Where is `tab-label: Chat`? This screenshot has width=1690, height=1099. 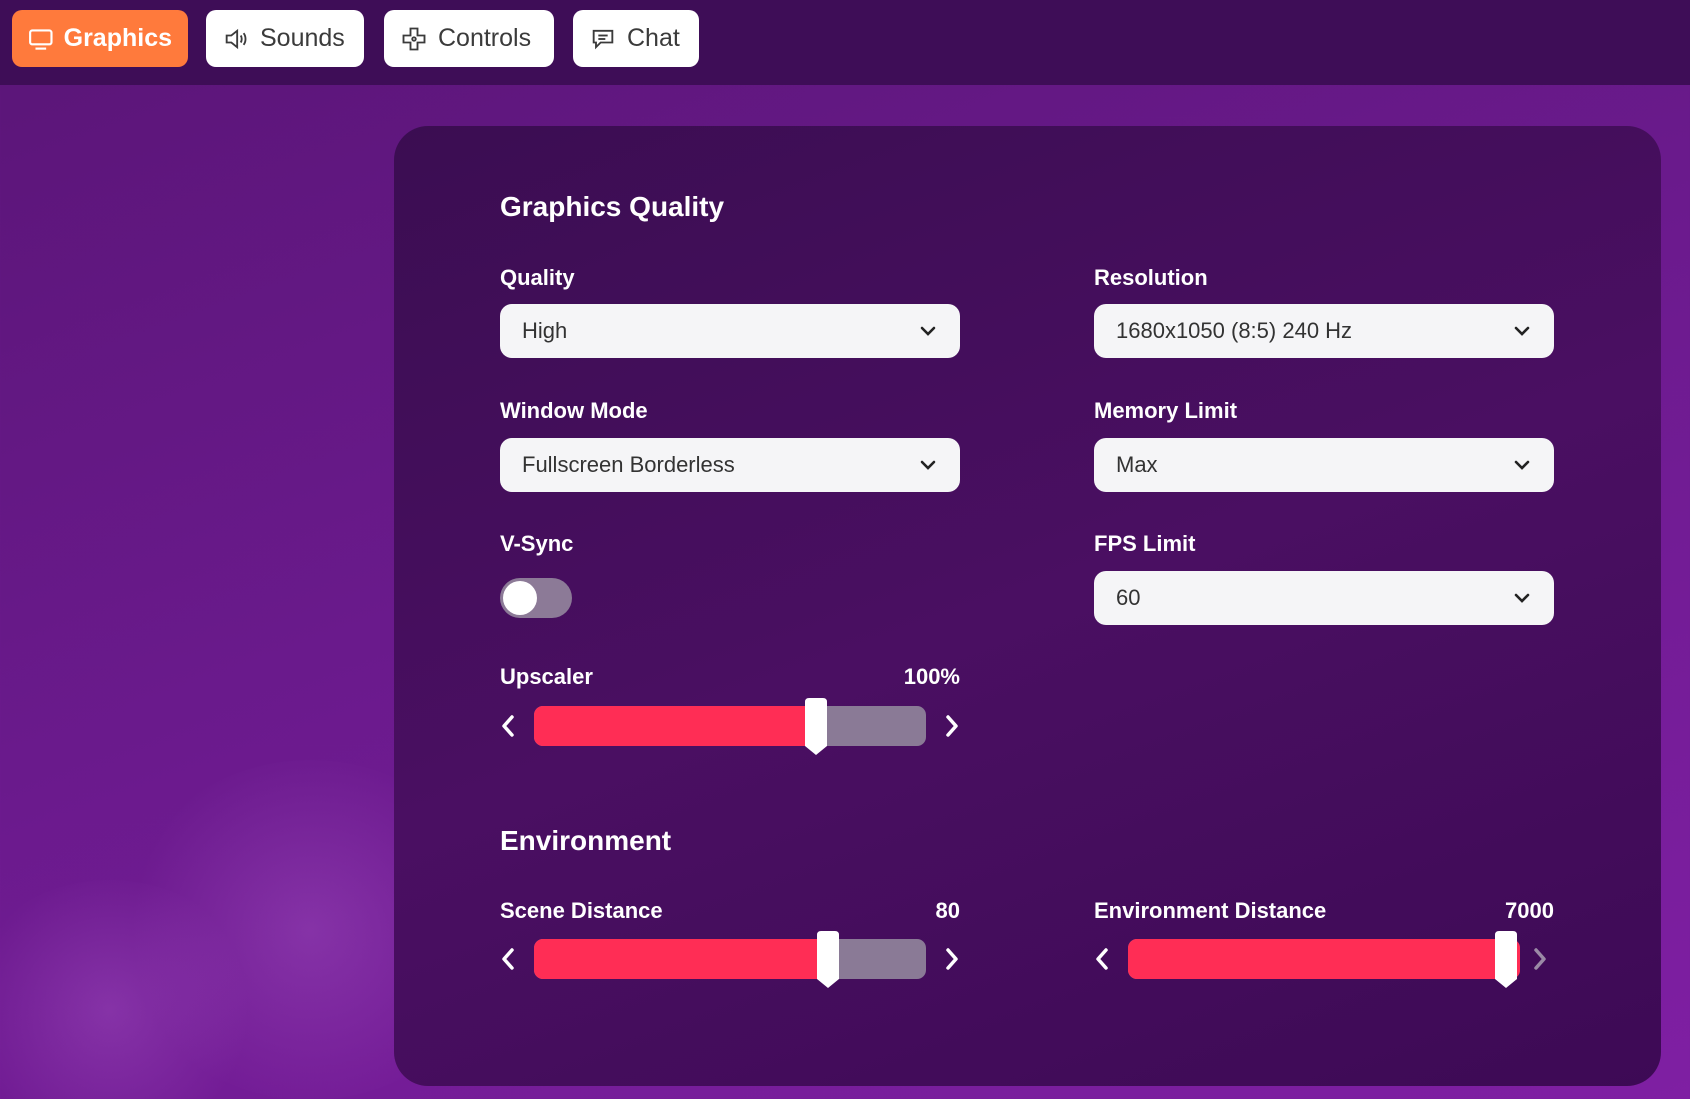 tab-label: Chat is located at coordinates (653, 38).